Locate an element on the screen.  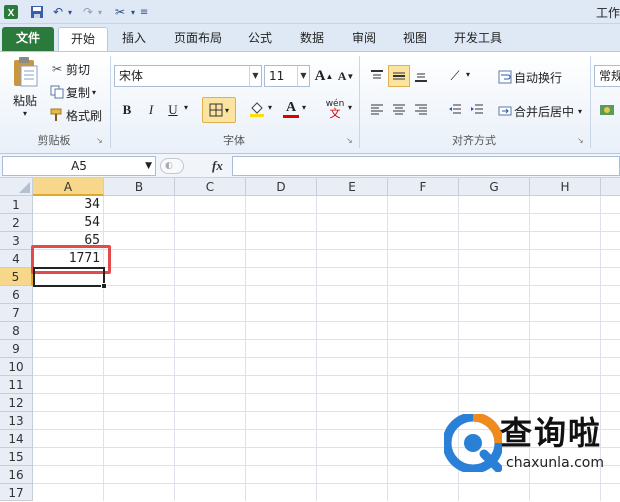
col-header-a: A is located at coordinates (68, 187).